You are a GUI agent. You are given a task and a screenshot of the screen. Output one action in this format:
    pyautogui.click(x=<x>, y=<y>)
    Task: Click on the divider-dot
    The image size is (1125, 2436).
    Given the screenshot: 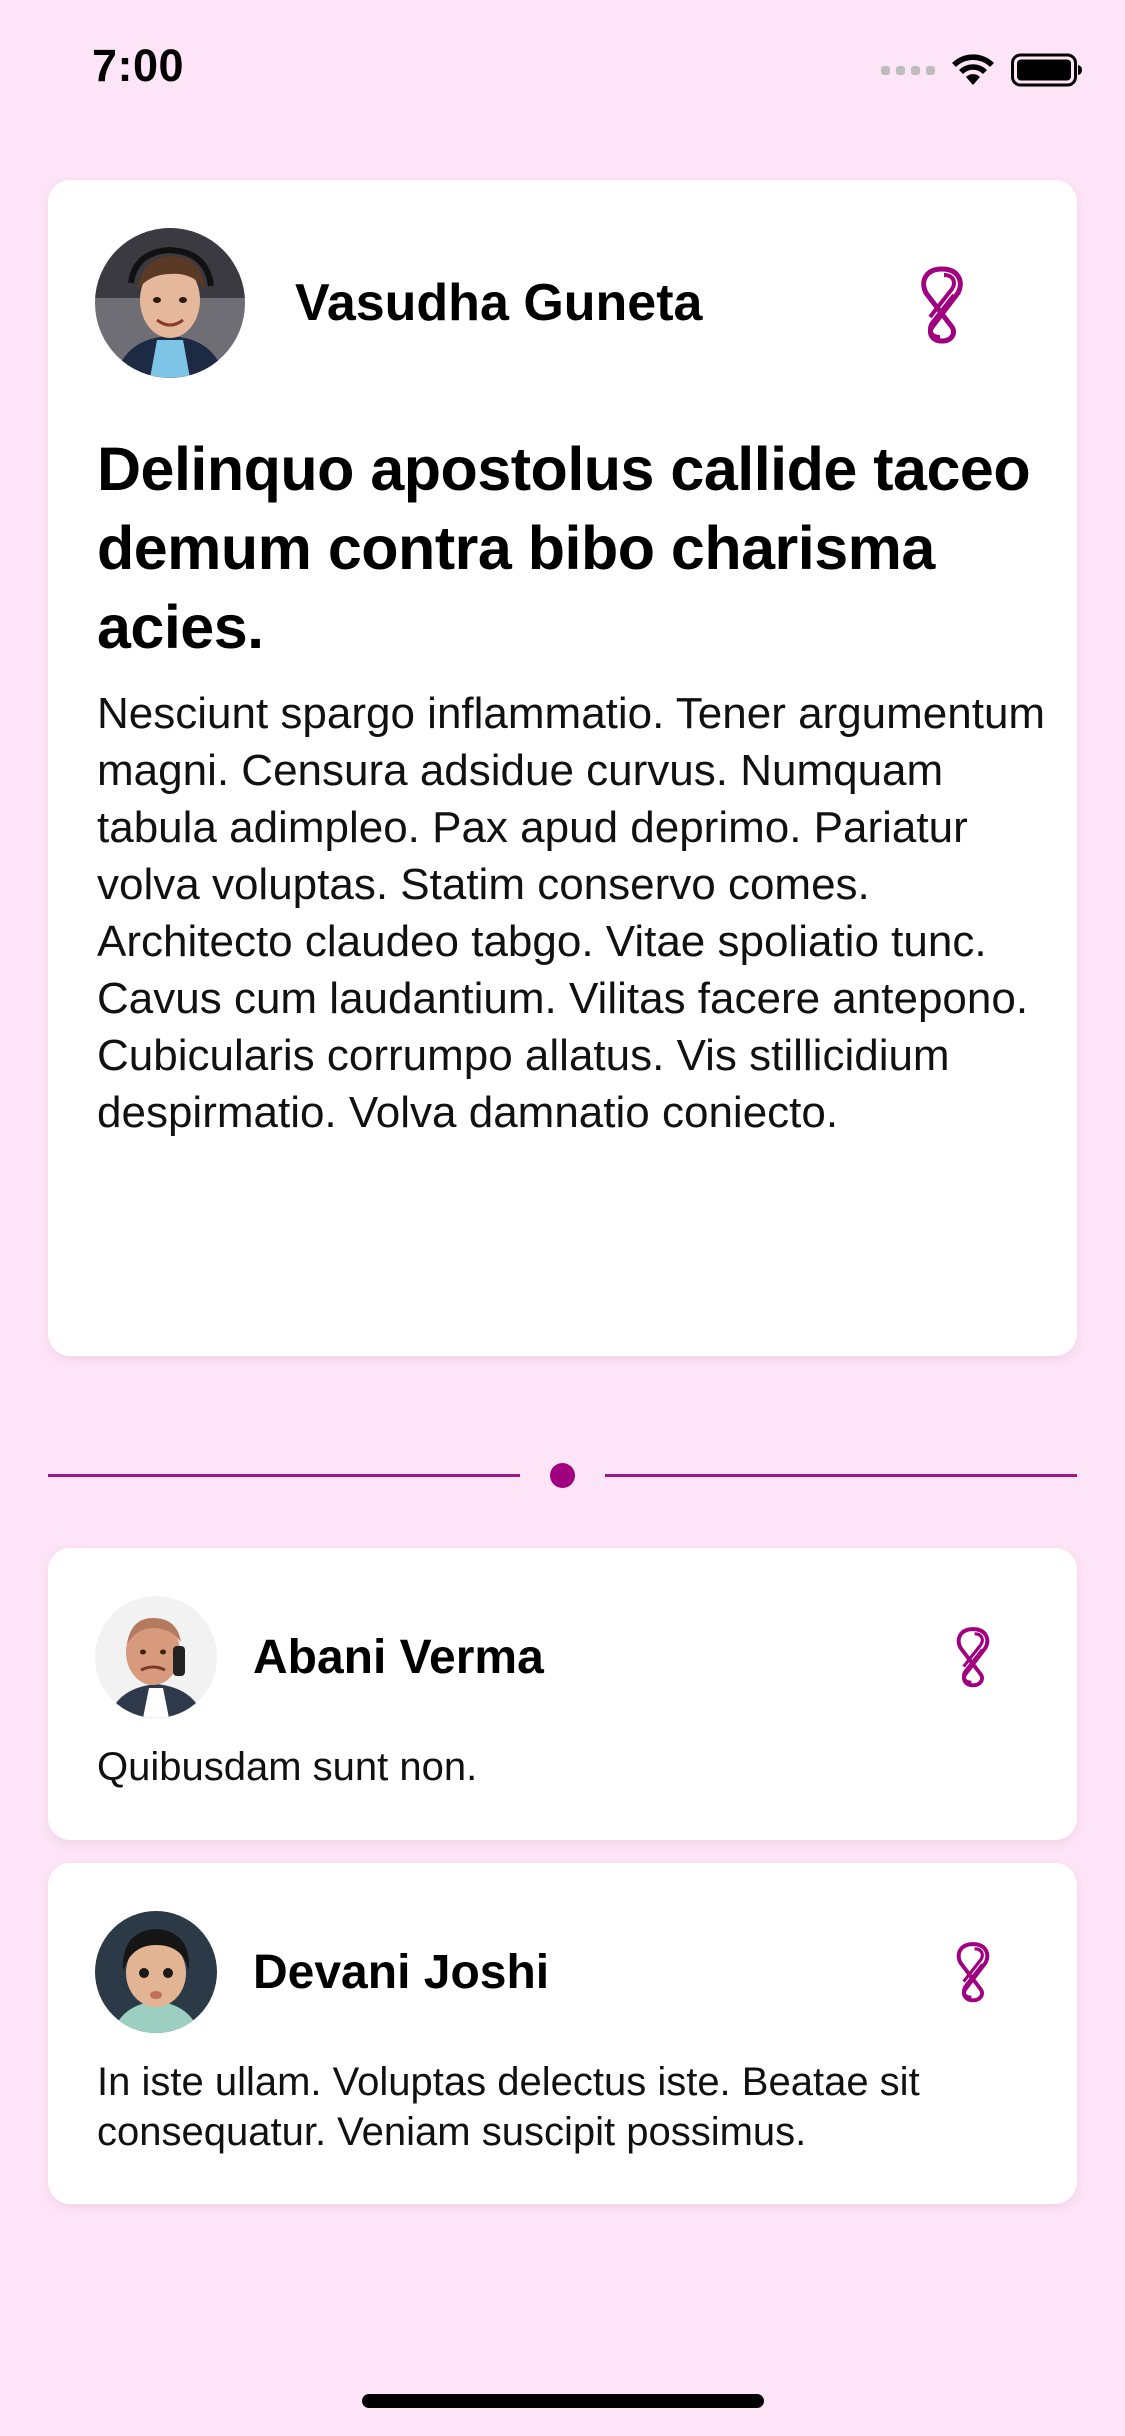 What is the action you would take?
    pyautogui.click(x=562, y=1475)
    